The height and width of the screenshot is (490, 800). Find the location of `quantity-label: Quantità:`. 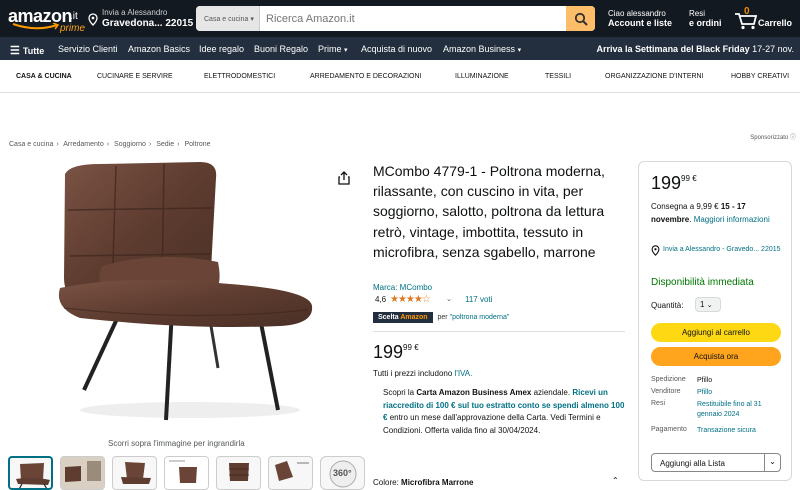

quantity-label: Quantità: is located at coordinates (667, 305).